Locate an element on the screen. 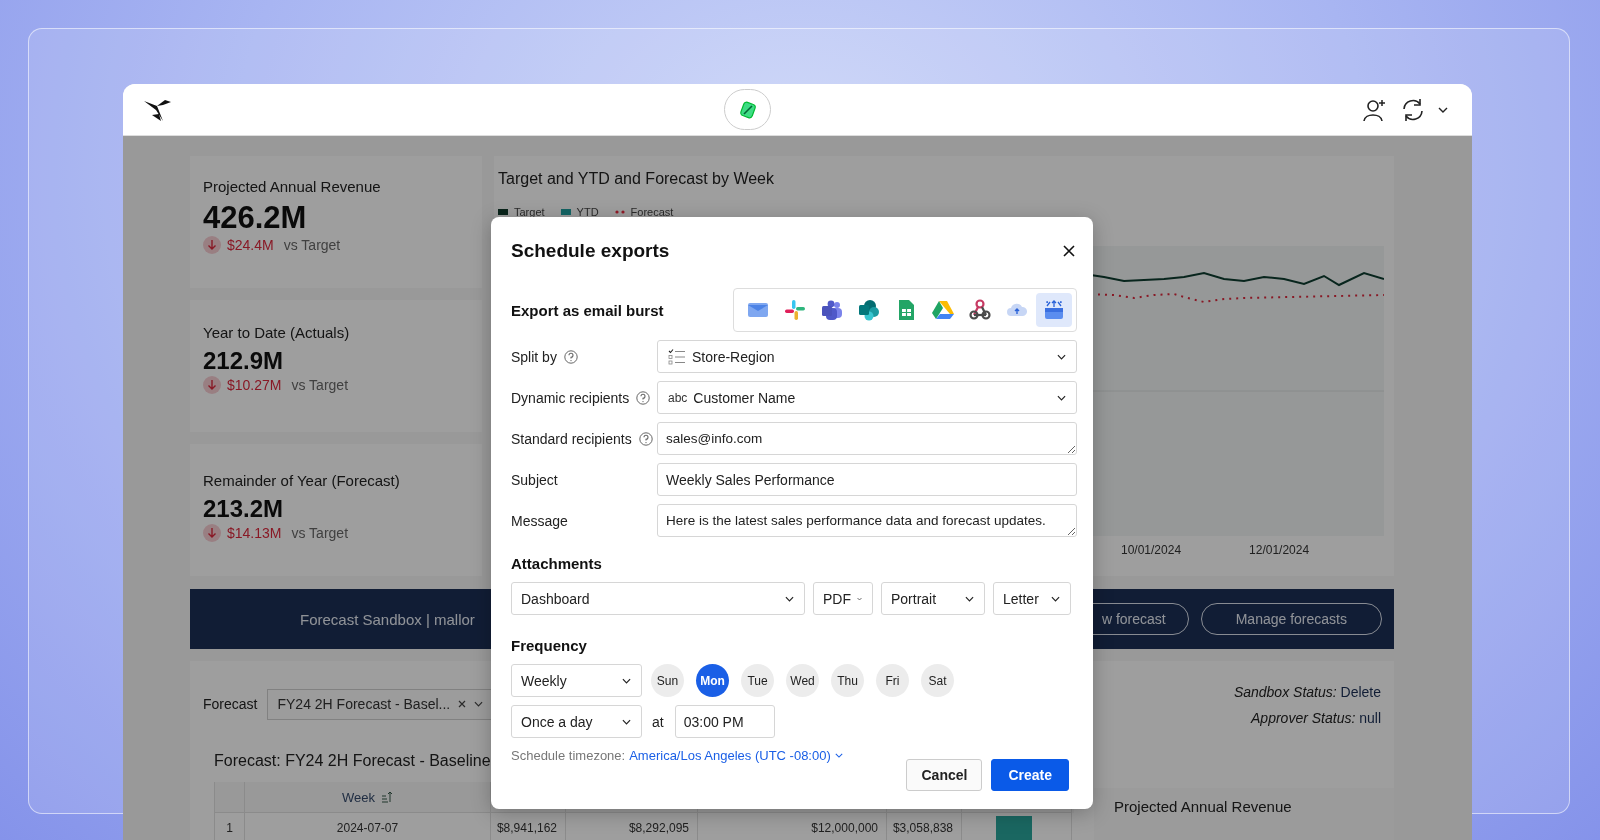 The height and width of the screenshot is (840, 1600). text-area: sales@info.com is located at coordinates (867, 438).